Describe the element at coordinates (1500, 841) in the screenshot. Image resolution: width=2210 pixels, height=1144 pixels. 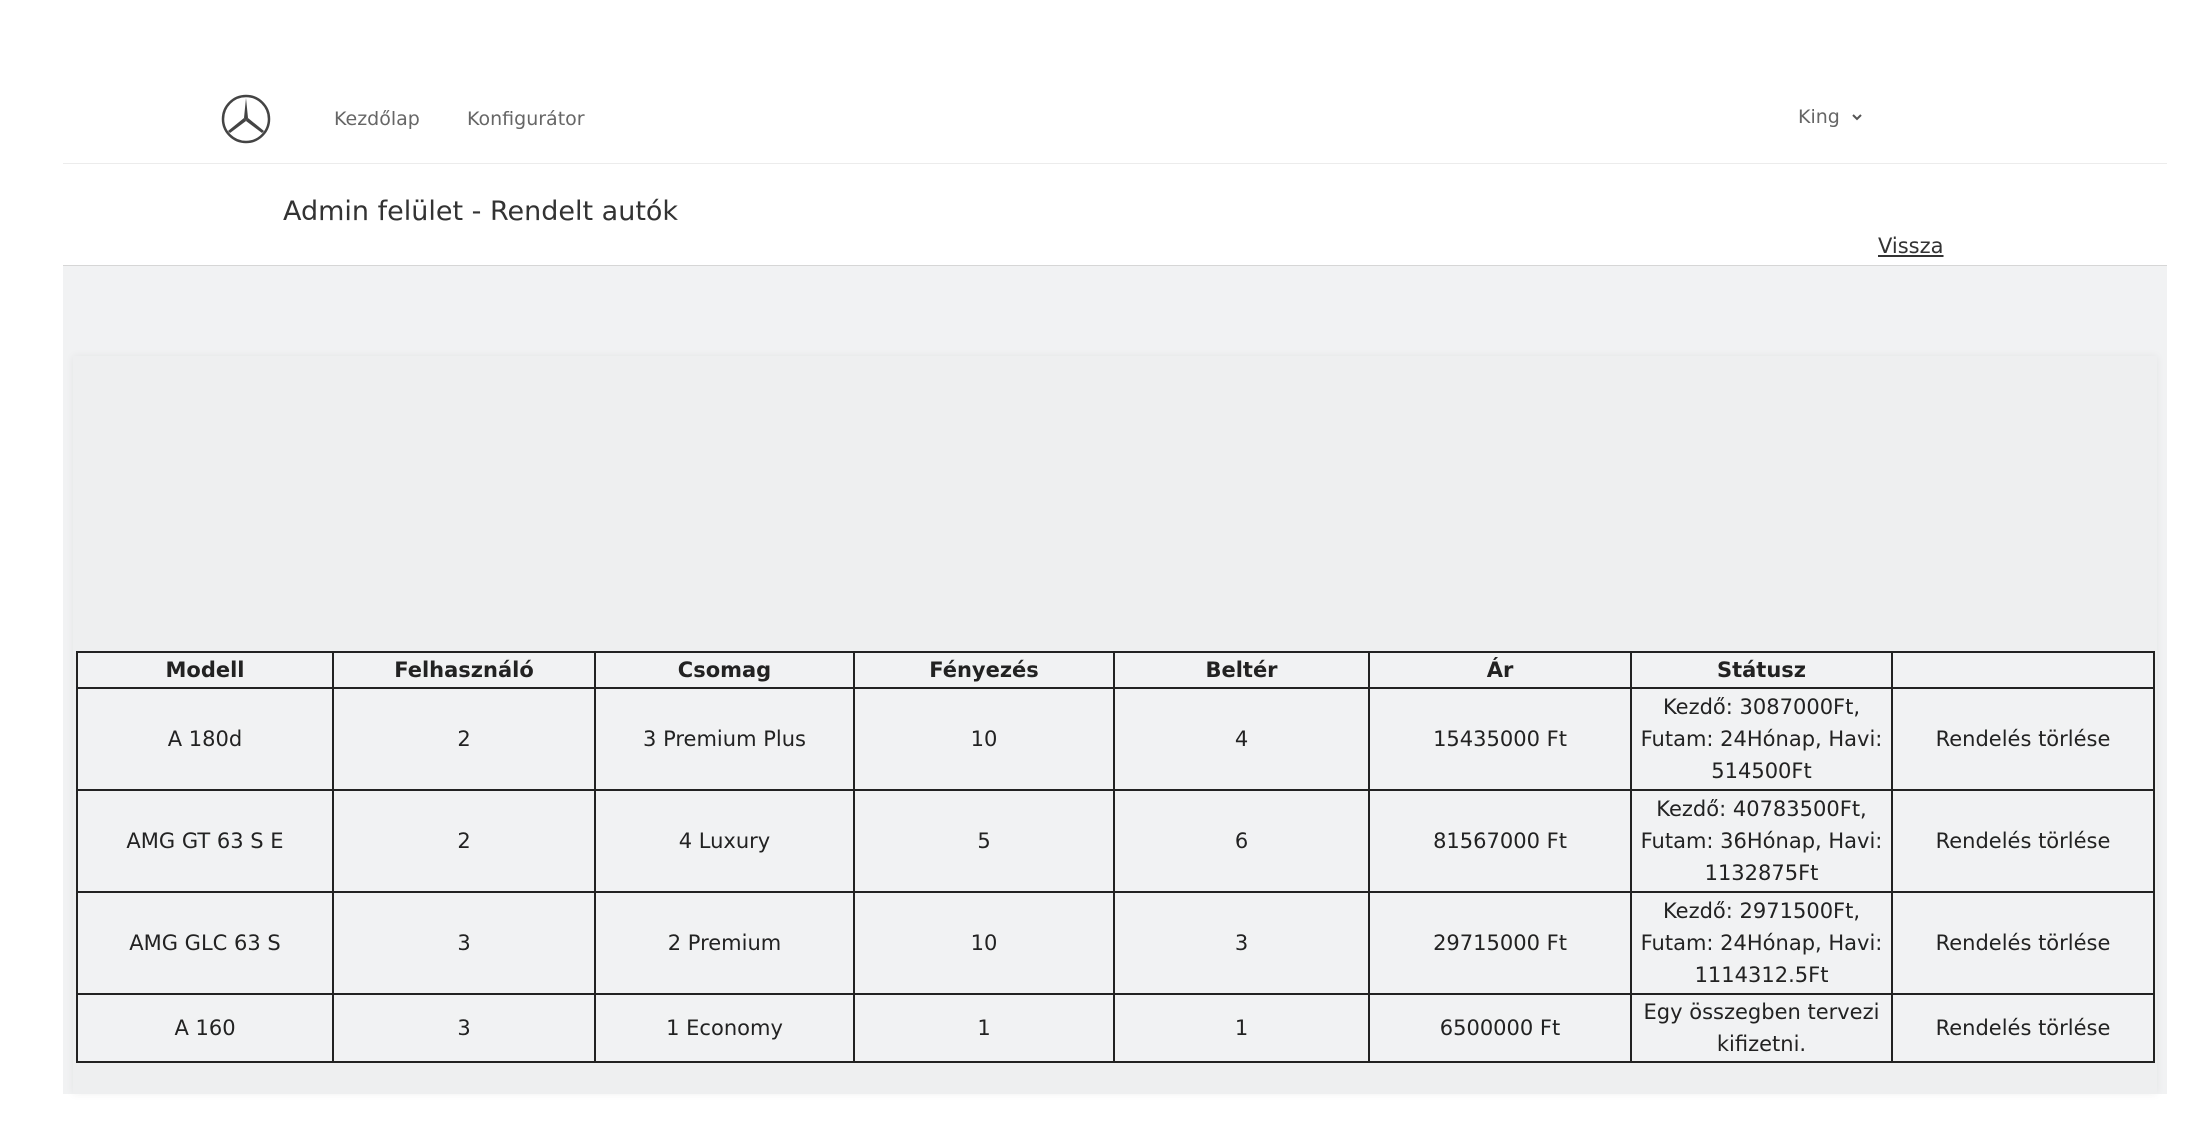
I see `cell-price: 81567000 Ft` at that location.